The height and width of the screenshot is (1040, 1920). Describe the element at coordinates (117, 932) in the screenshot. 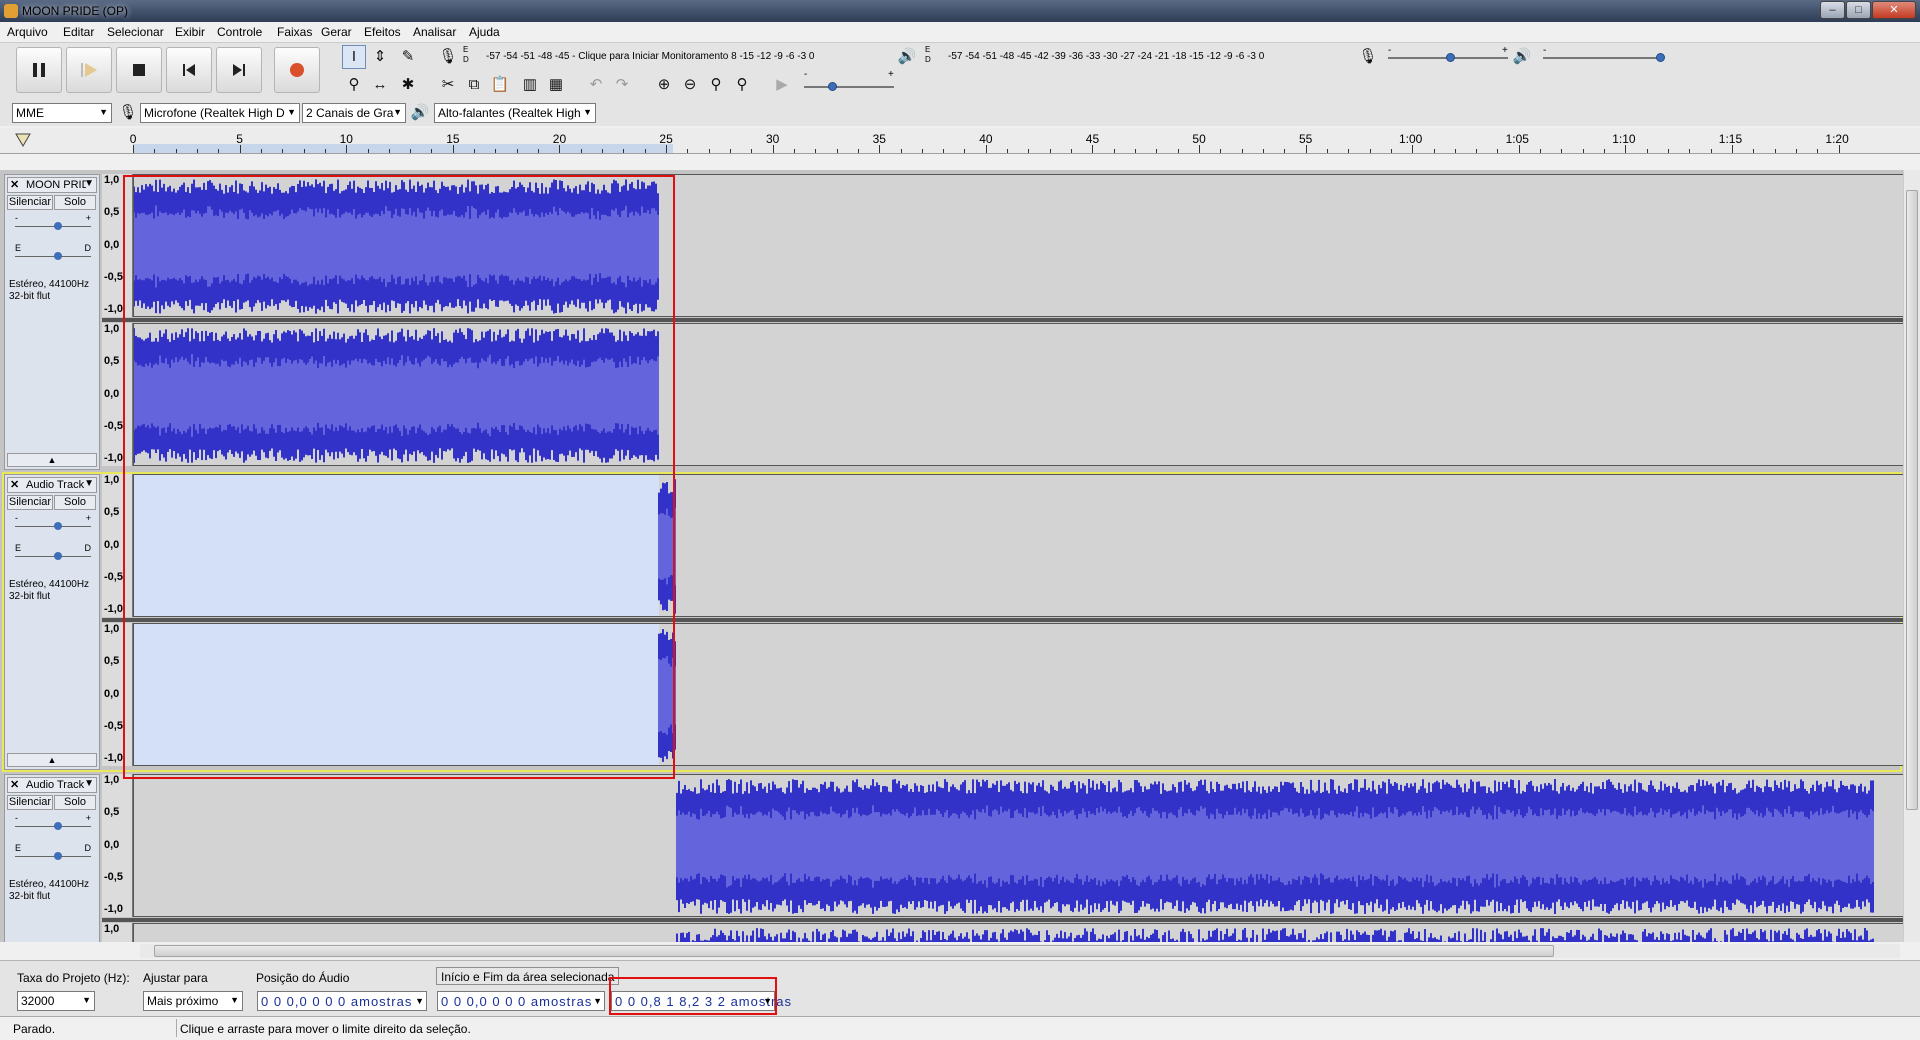

I see `amplitude-ruler: 1,0` at that location.